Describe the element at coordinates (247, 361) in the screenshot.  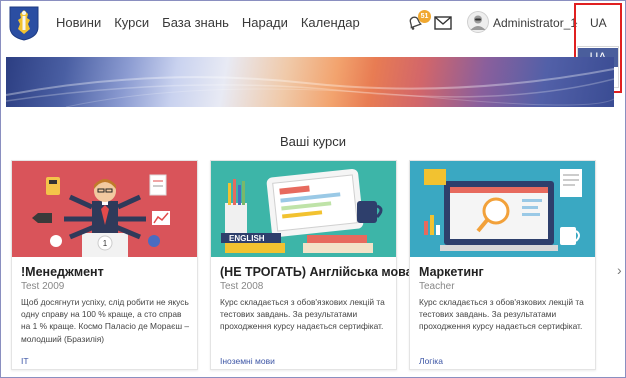
I see `course-category: Іноземні мови` at that location.